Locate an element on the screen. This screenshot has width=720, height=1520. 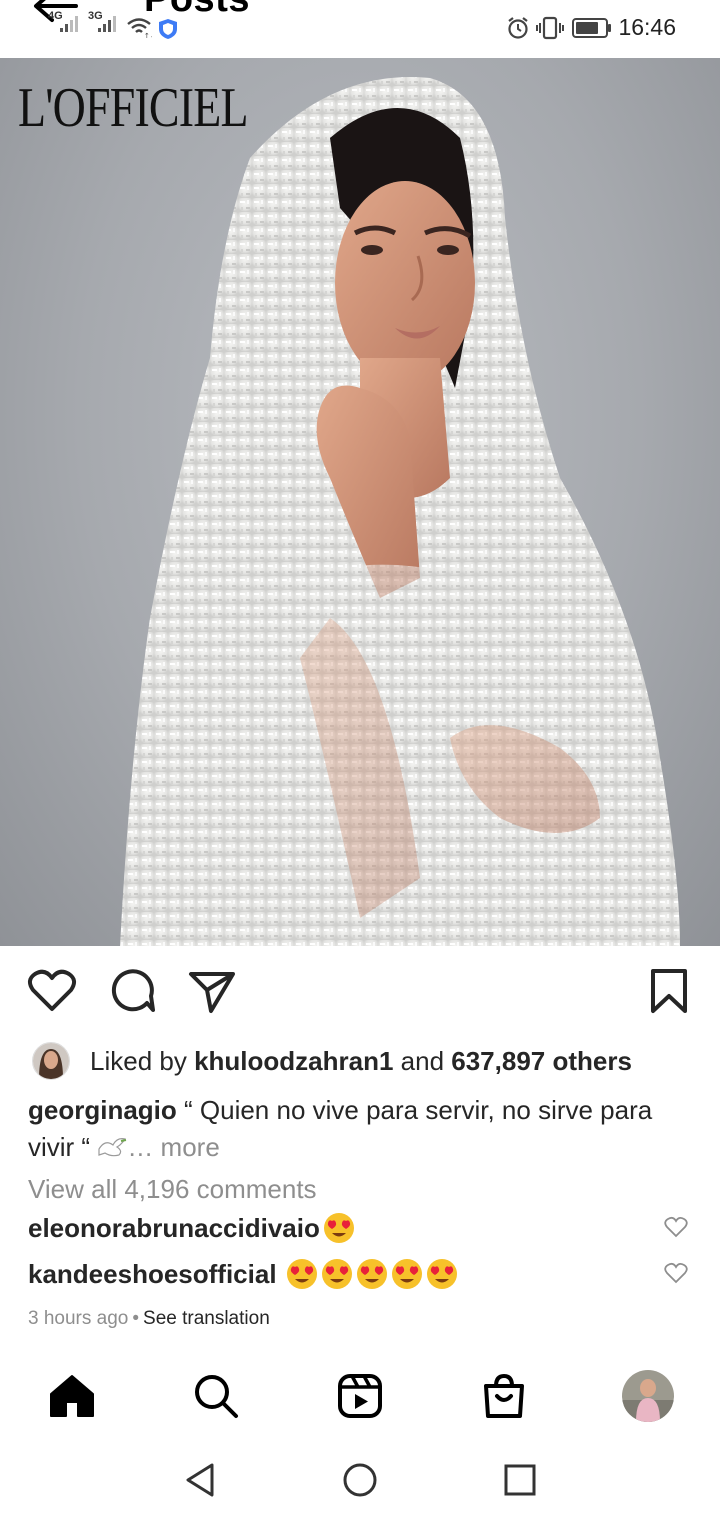
shield-icon is located at coordinates (168, 29).